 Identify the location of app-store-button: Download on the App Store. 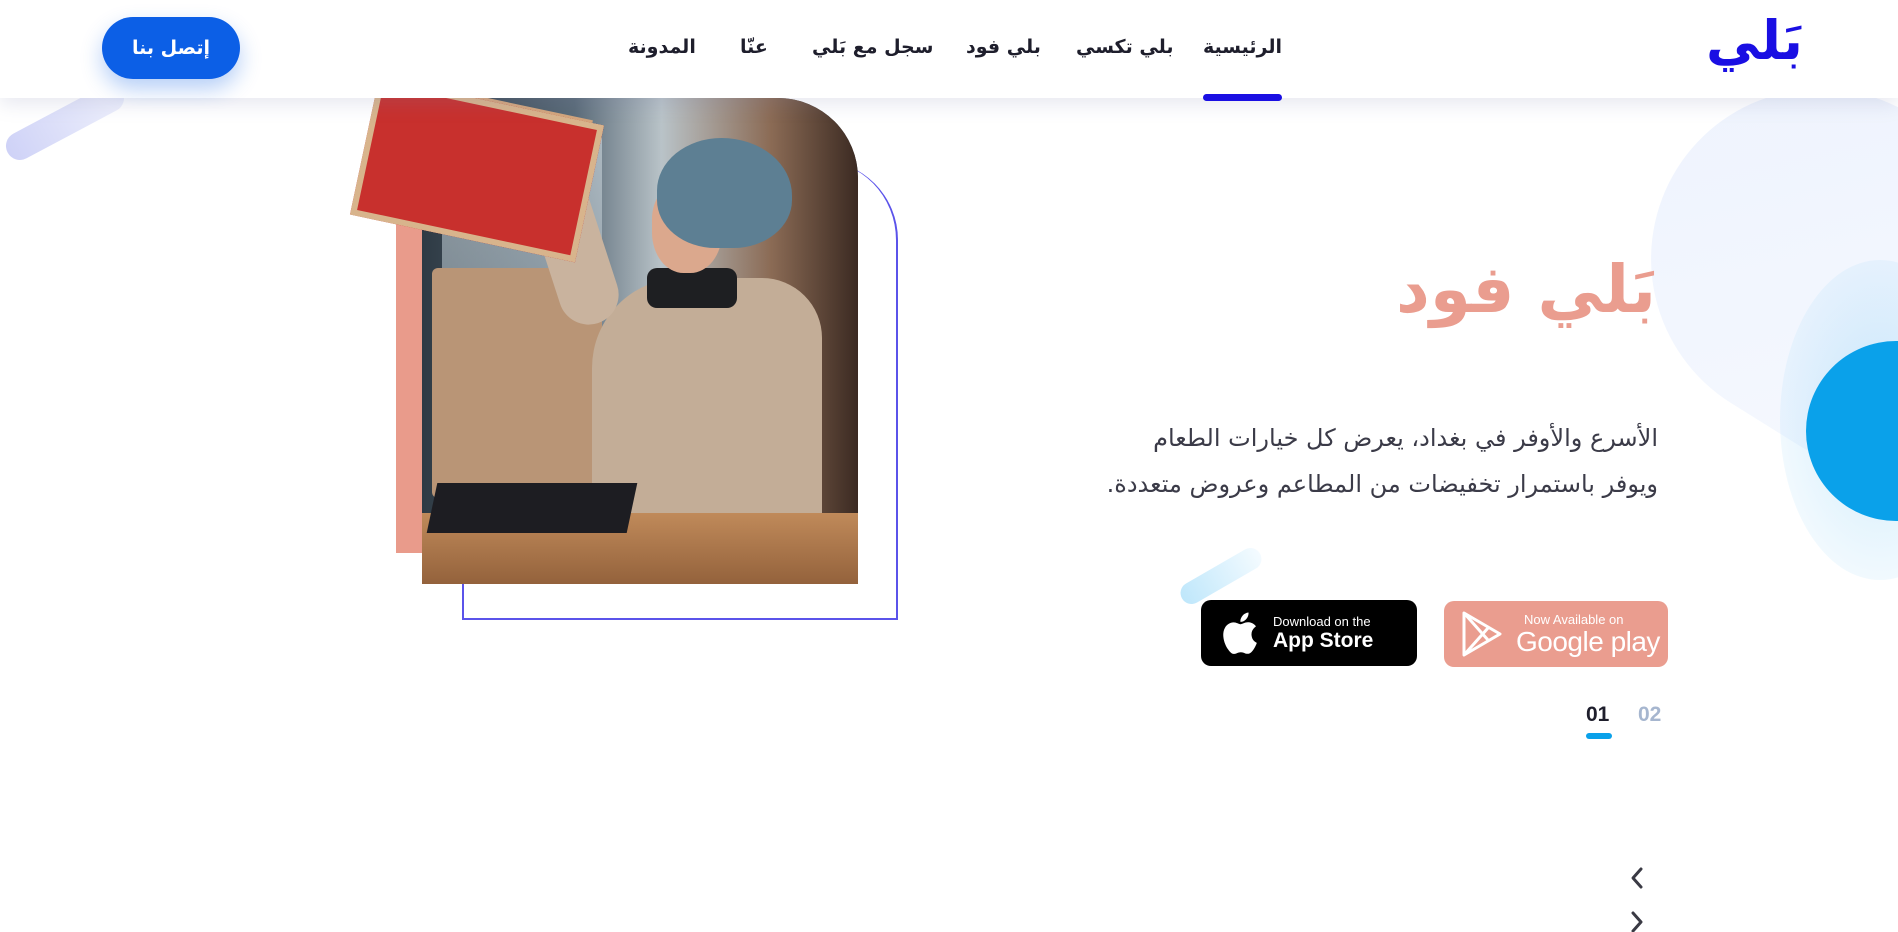
(1309, 633).